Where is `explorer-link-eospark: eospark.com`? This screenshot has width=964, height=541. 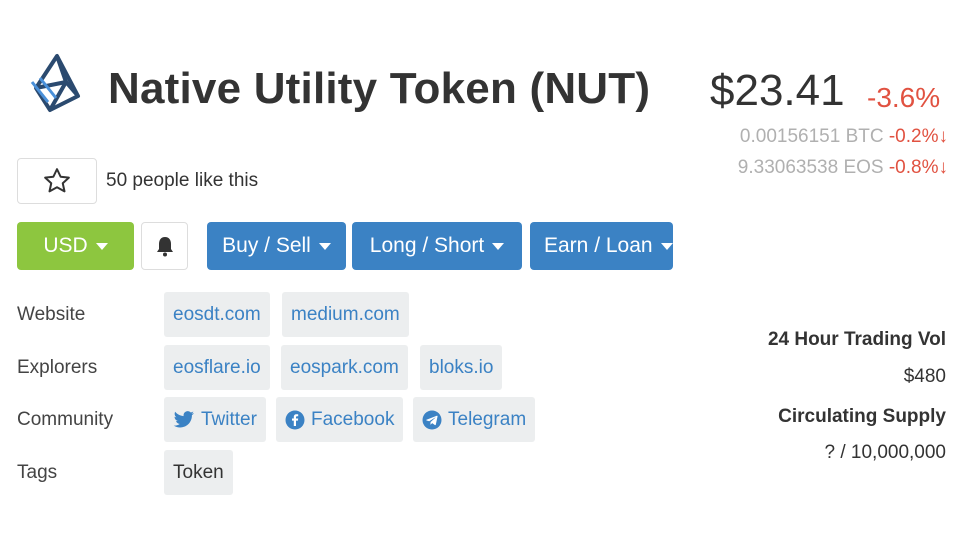 explorer-link-eospark: eospark.com is located at coordinates (344, 367).